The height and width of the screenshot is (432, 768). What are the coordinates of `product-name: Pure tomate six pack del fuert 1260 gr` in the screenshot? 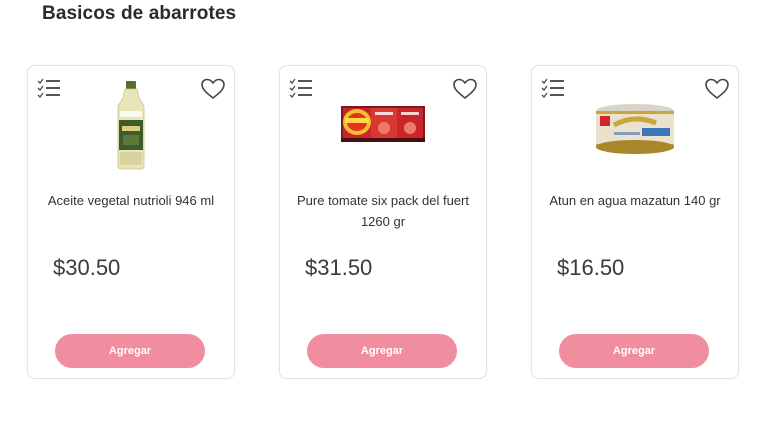 It's located at (383, 211).